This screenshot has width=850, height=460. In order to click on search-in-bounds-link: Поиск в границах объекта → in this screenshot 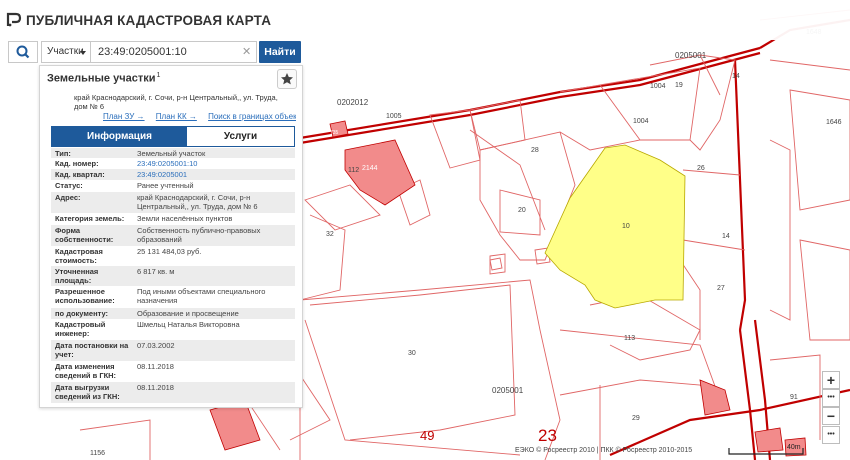, I will do `click(252, 116)`.